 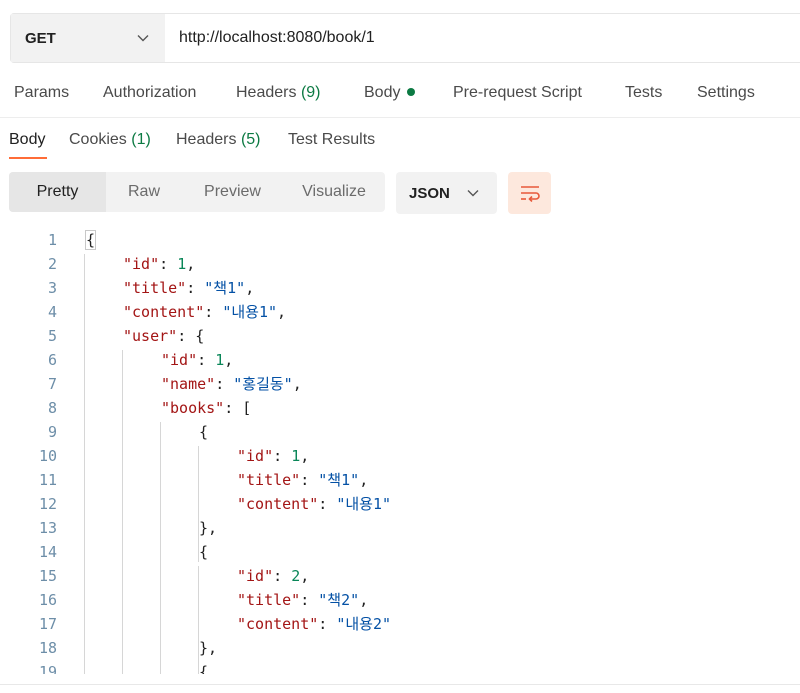 What do you see at coordinates (473, 193) in the screenshot?
I see `chevron-down-icon` at bounding box center [473, 193].